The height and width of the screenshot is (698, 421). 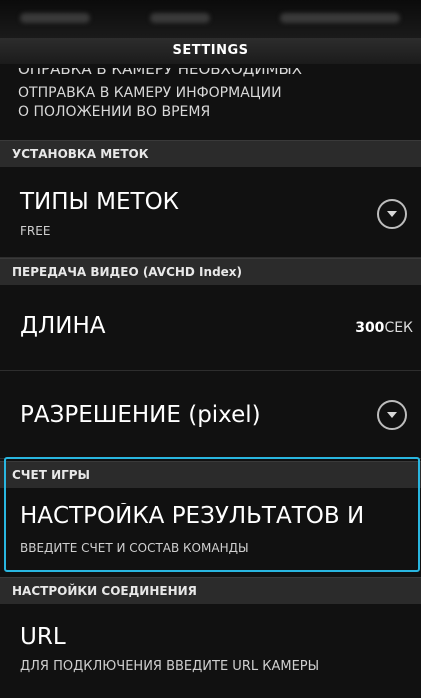 I want to click on length-unit: СЕК, so click(x=398, y=328).